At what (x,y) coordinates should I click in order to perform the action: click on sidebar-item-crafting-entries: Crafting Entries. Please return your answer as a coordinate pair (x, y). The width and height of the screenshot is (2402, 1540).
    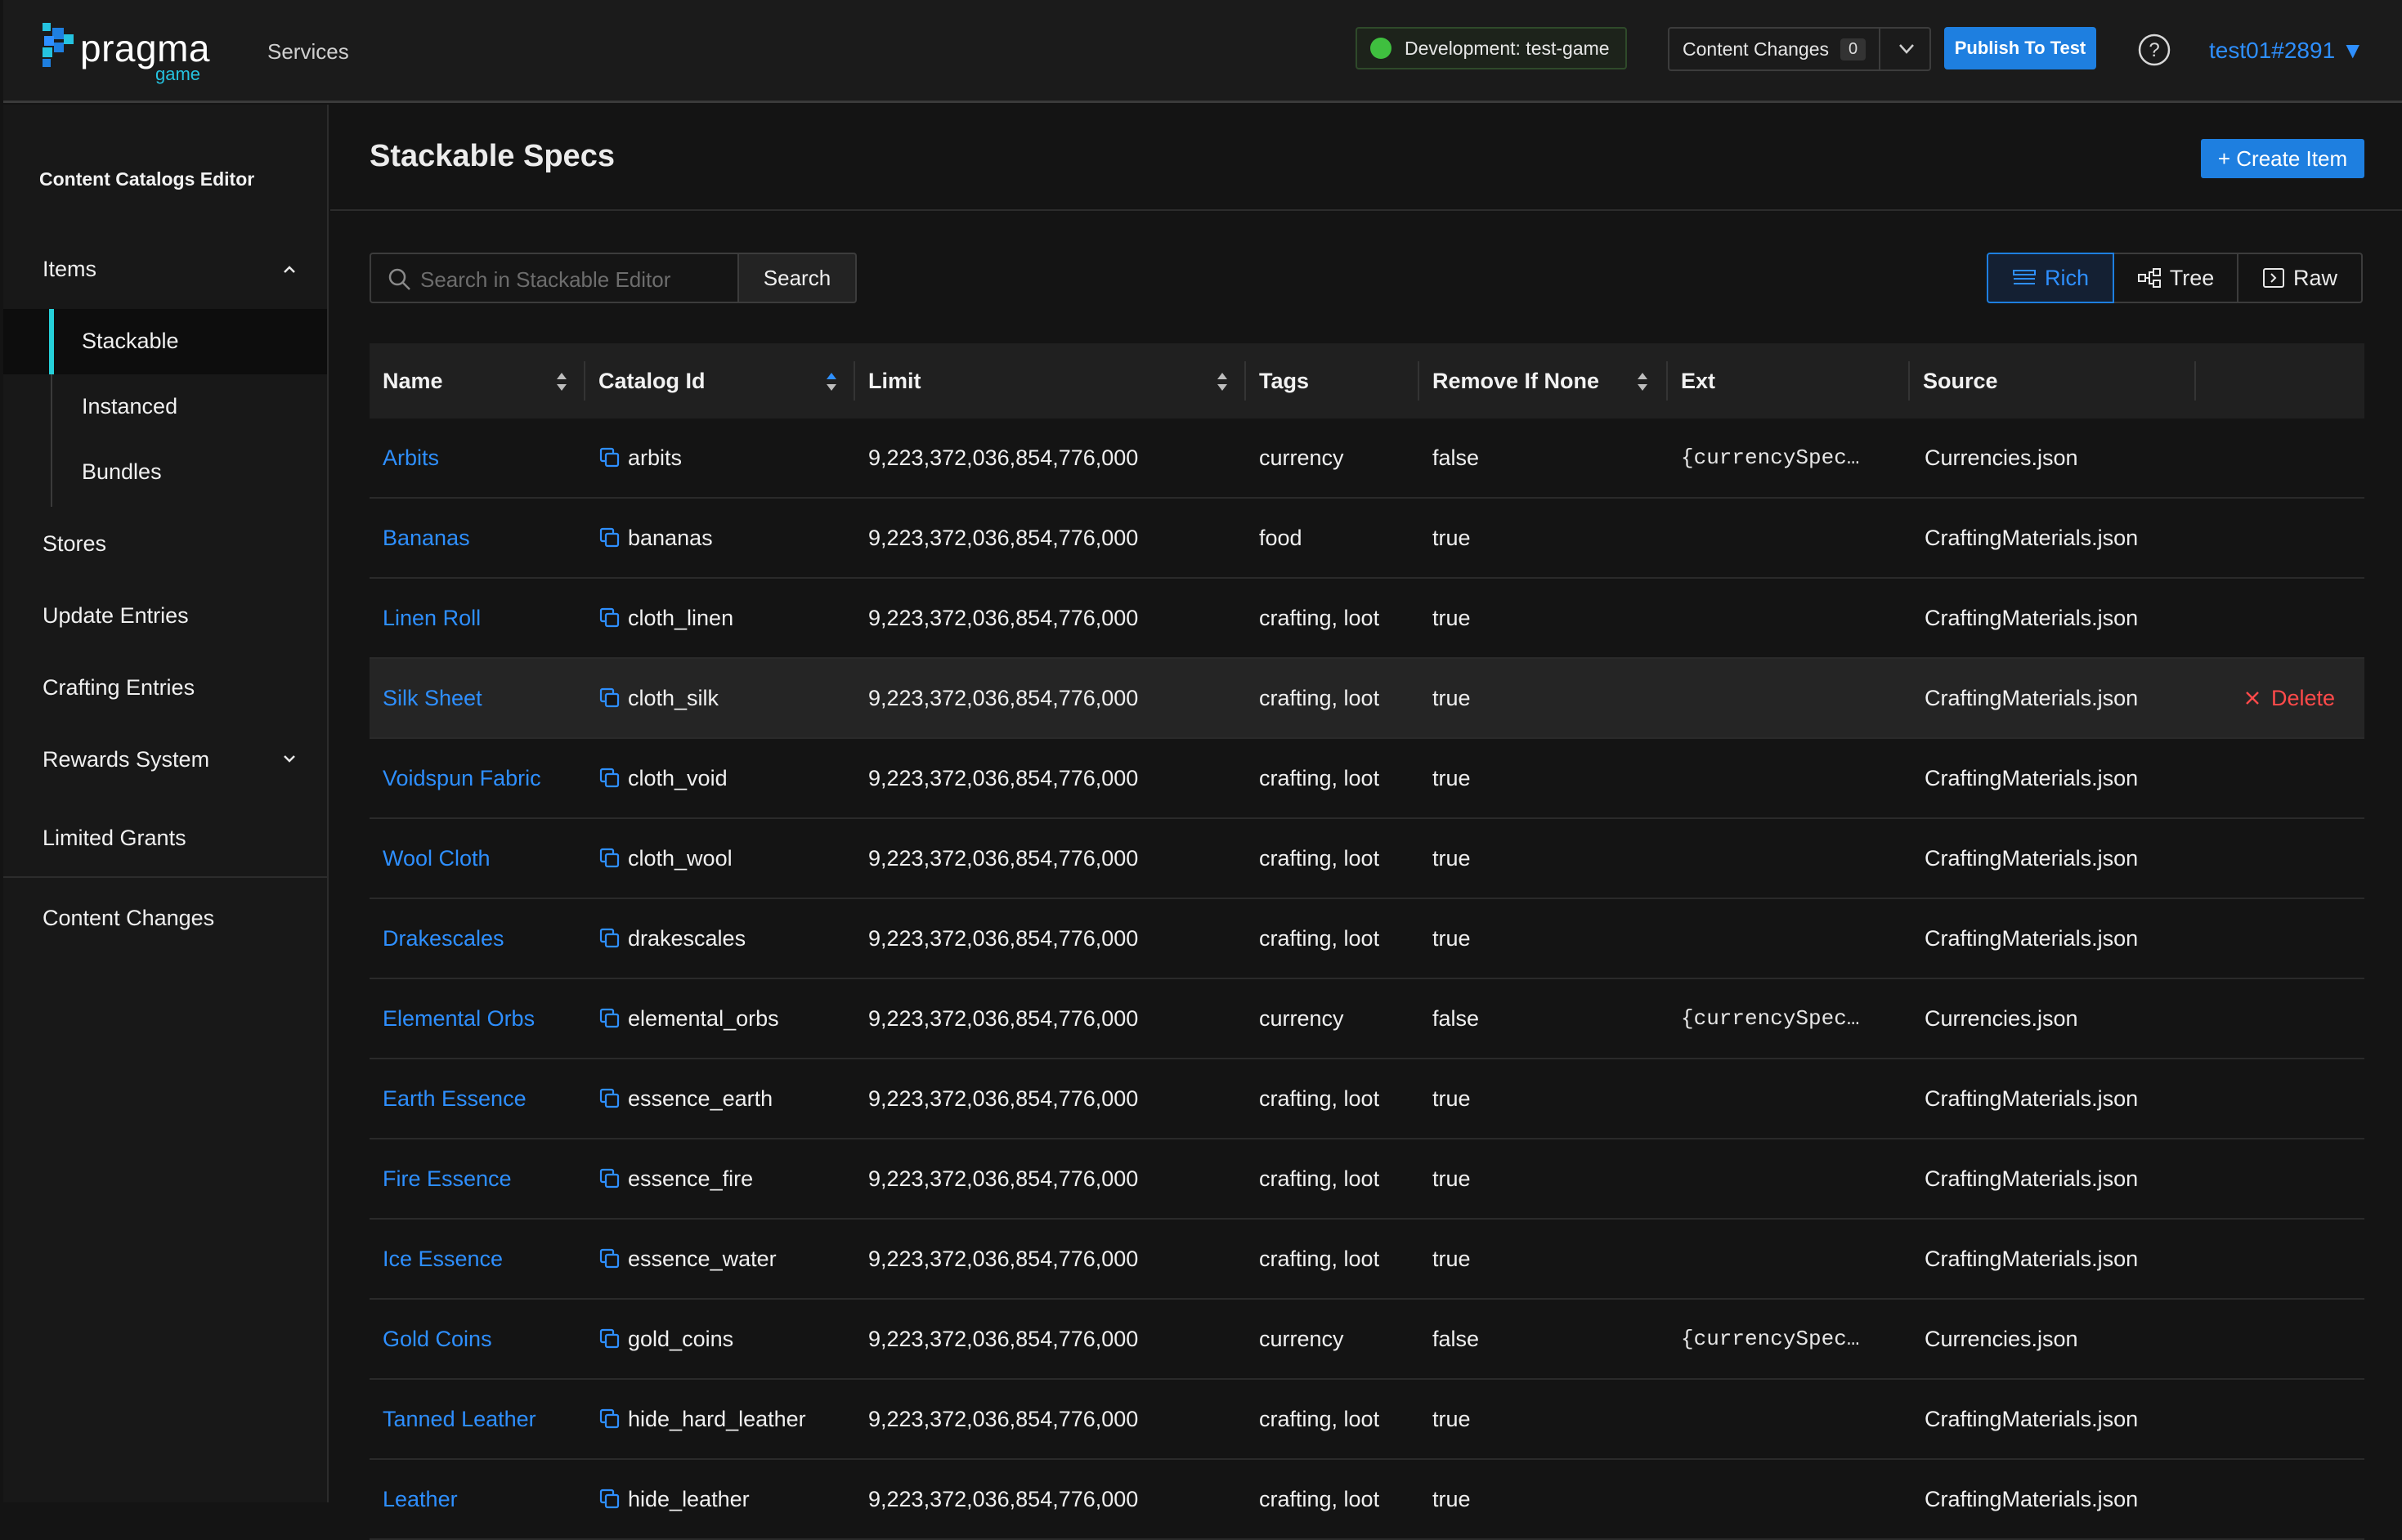
    Looking at the image, I should click on (119, 688).